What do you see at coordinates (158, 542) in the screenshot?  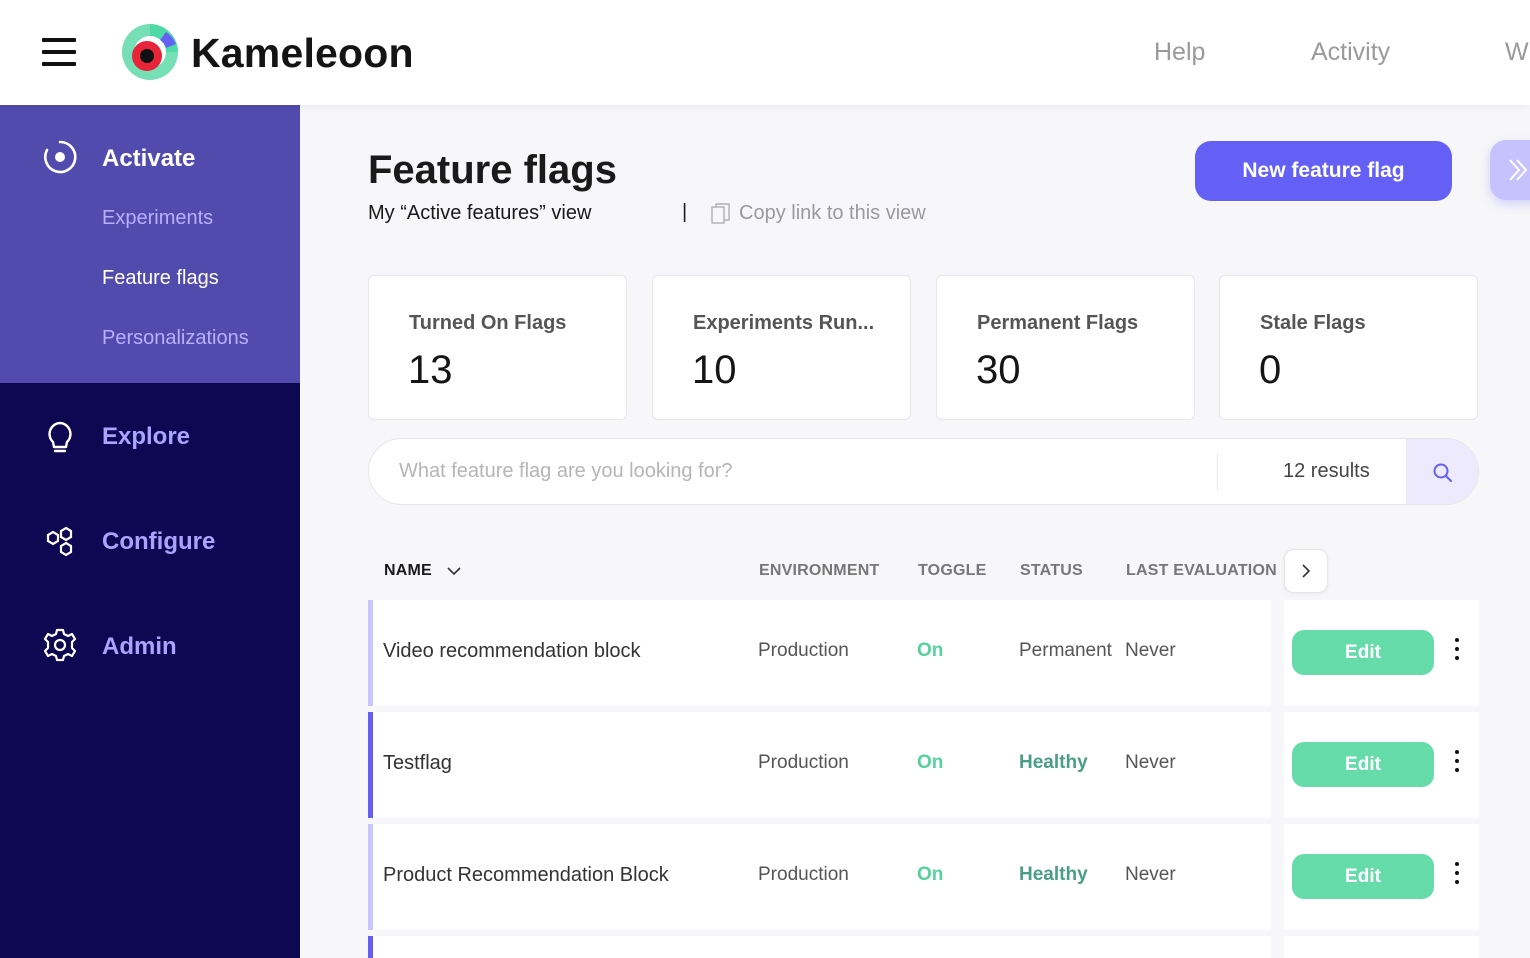 I see `sidebar-item-configure: Configure` at bounding box center [158, 542].